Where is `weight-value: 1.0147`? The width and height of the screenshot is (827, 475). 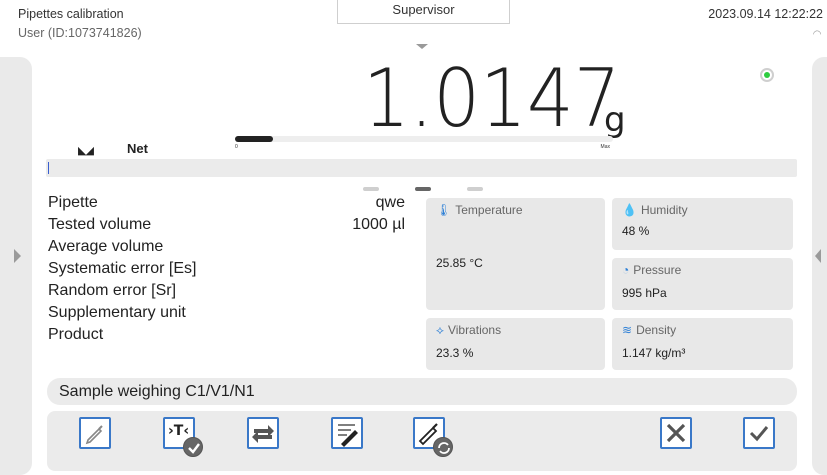 weight-value: 1.0147 is located at coordinates (492, 98).